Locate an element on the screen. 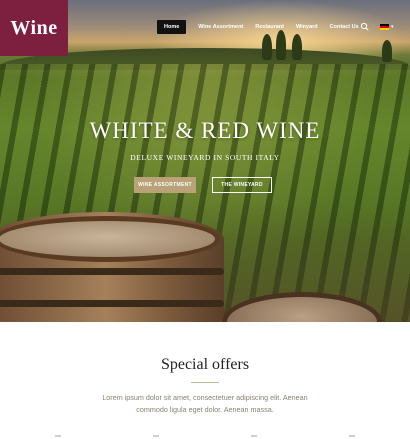  logo: Wine is located at coordinates (34, 28).